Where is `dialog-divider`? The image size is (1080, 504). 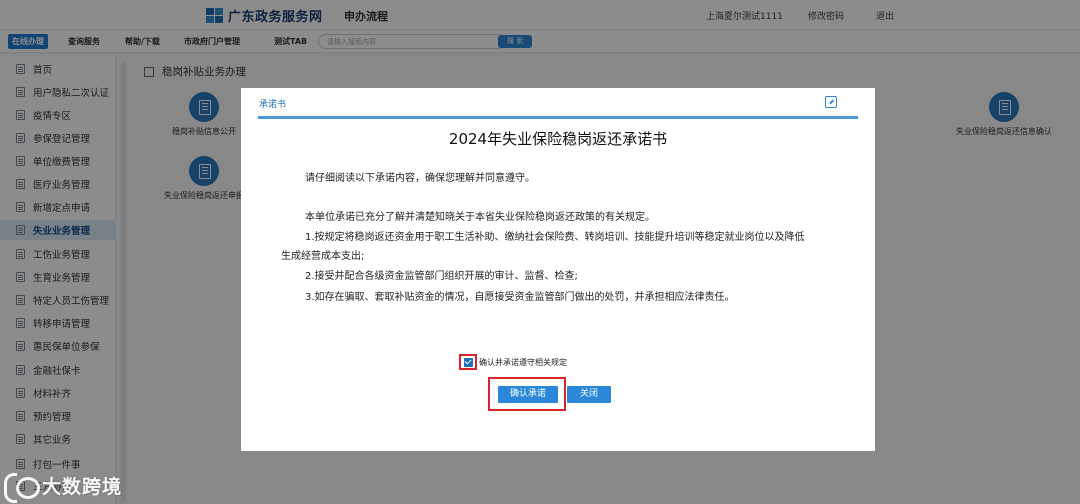
dialog-divider is located at coordinates (558, 117).